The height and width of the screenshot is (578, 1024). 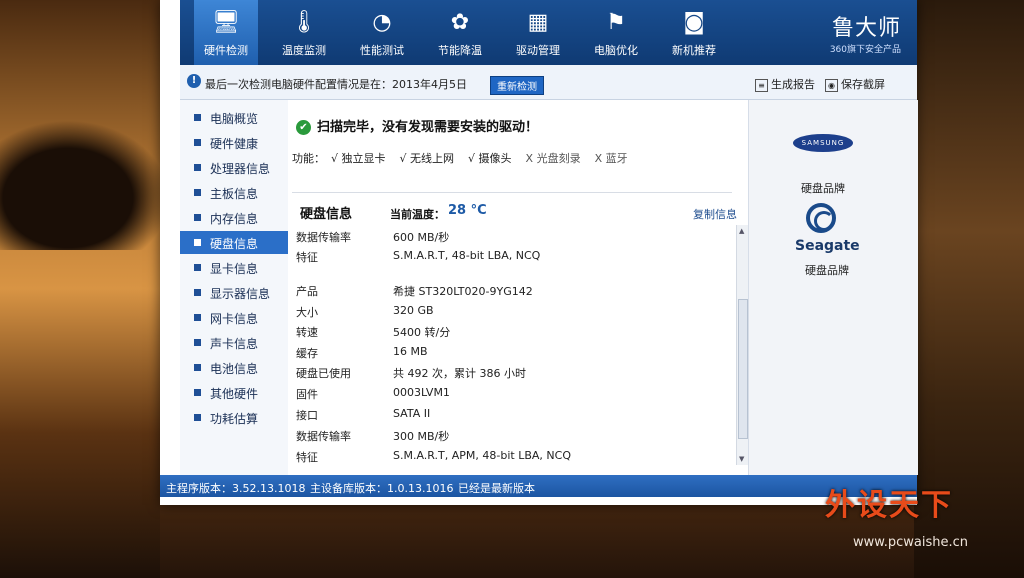 What do you see at coordinates (482, 455) in the screenshot?
I see `row-value: S.M.A.R.T, APM, 48-bit LBA, NCQ` at bounding box center [482, 455].